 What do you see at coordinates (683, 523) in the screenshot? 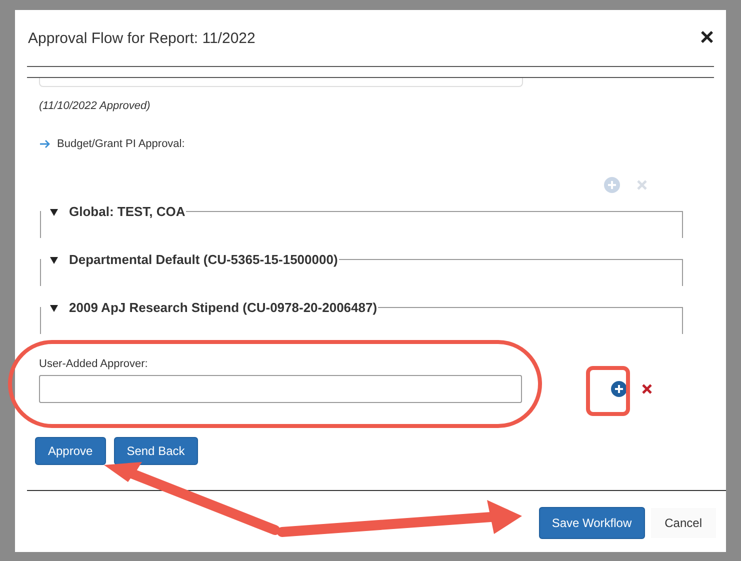
I see `cancel-button: Cancel` at bounding box center [683, 523].